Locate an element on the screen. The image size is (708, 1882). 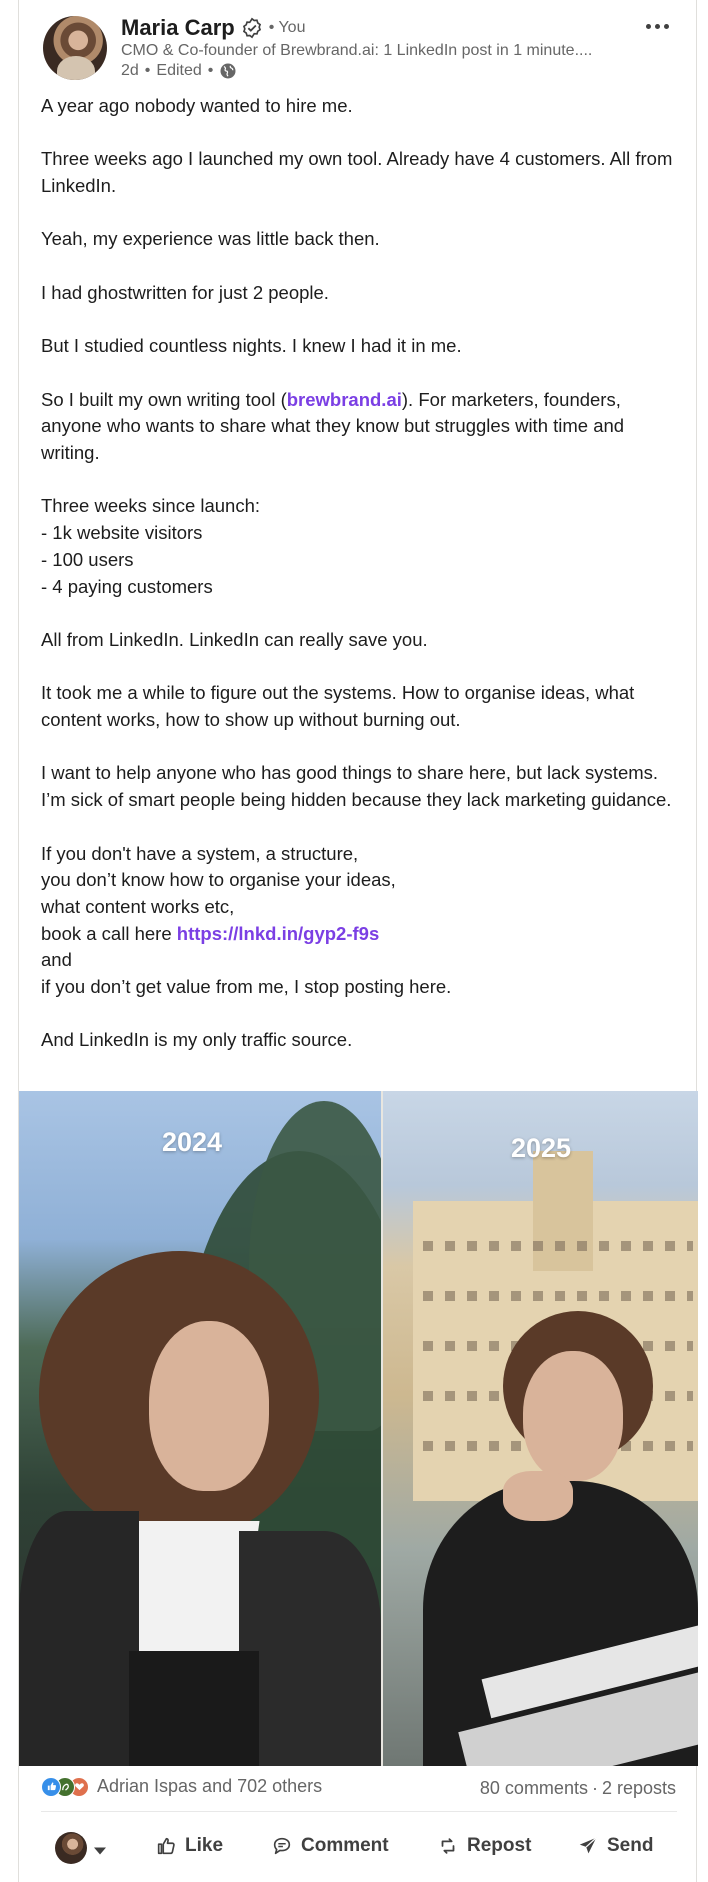
author-name: Maria Carp is located at coordinates (178, 28).